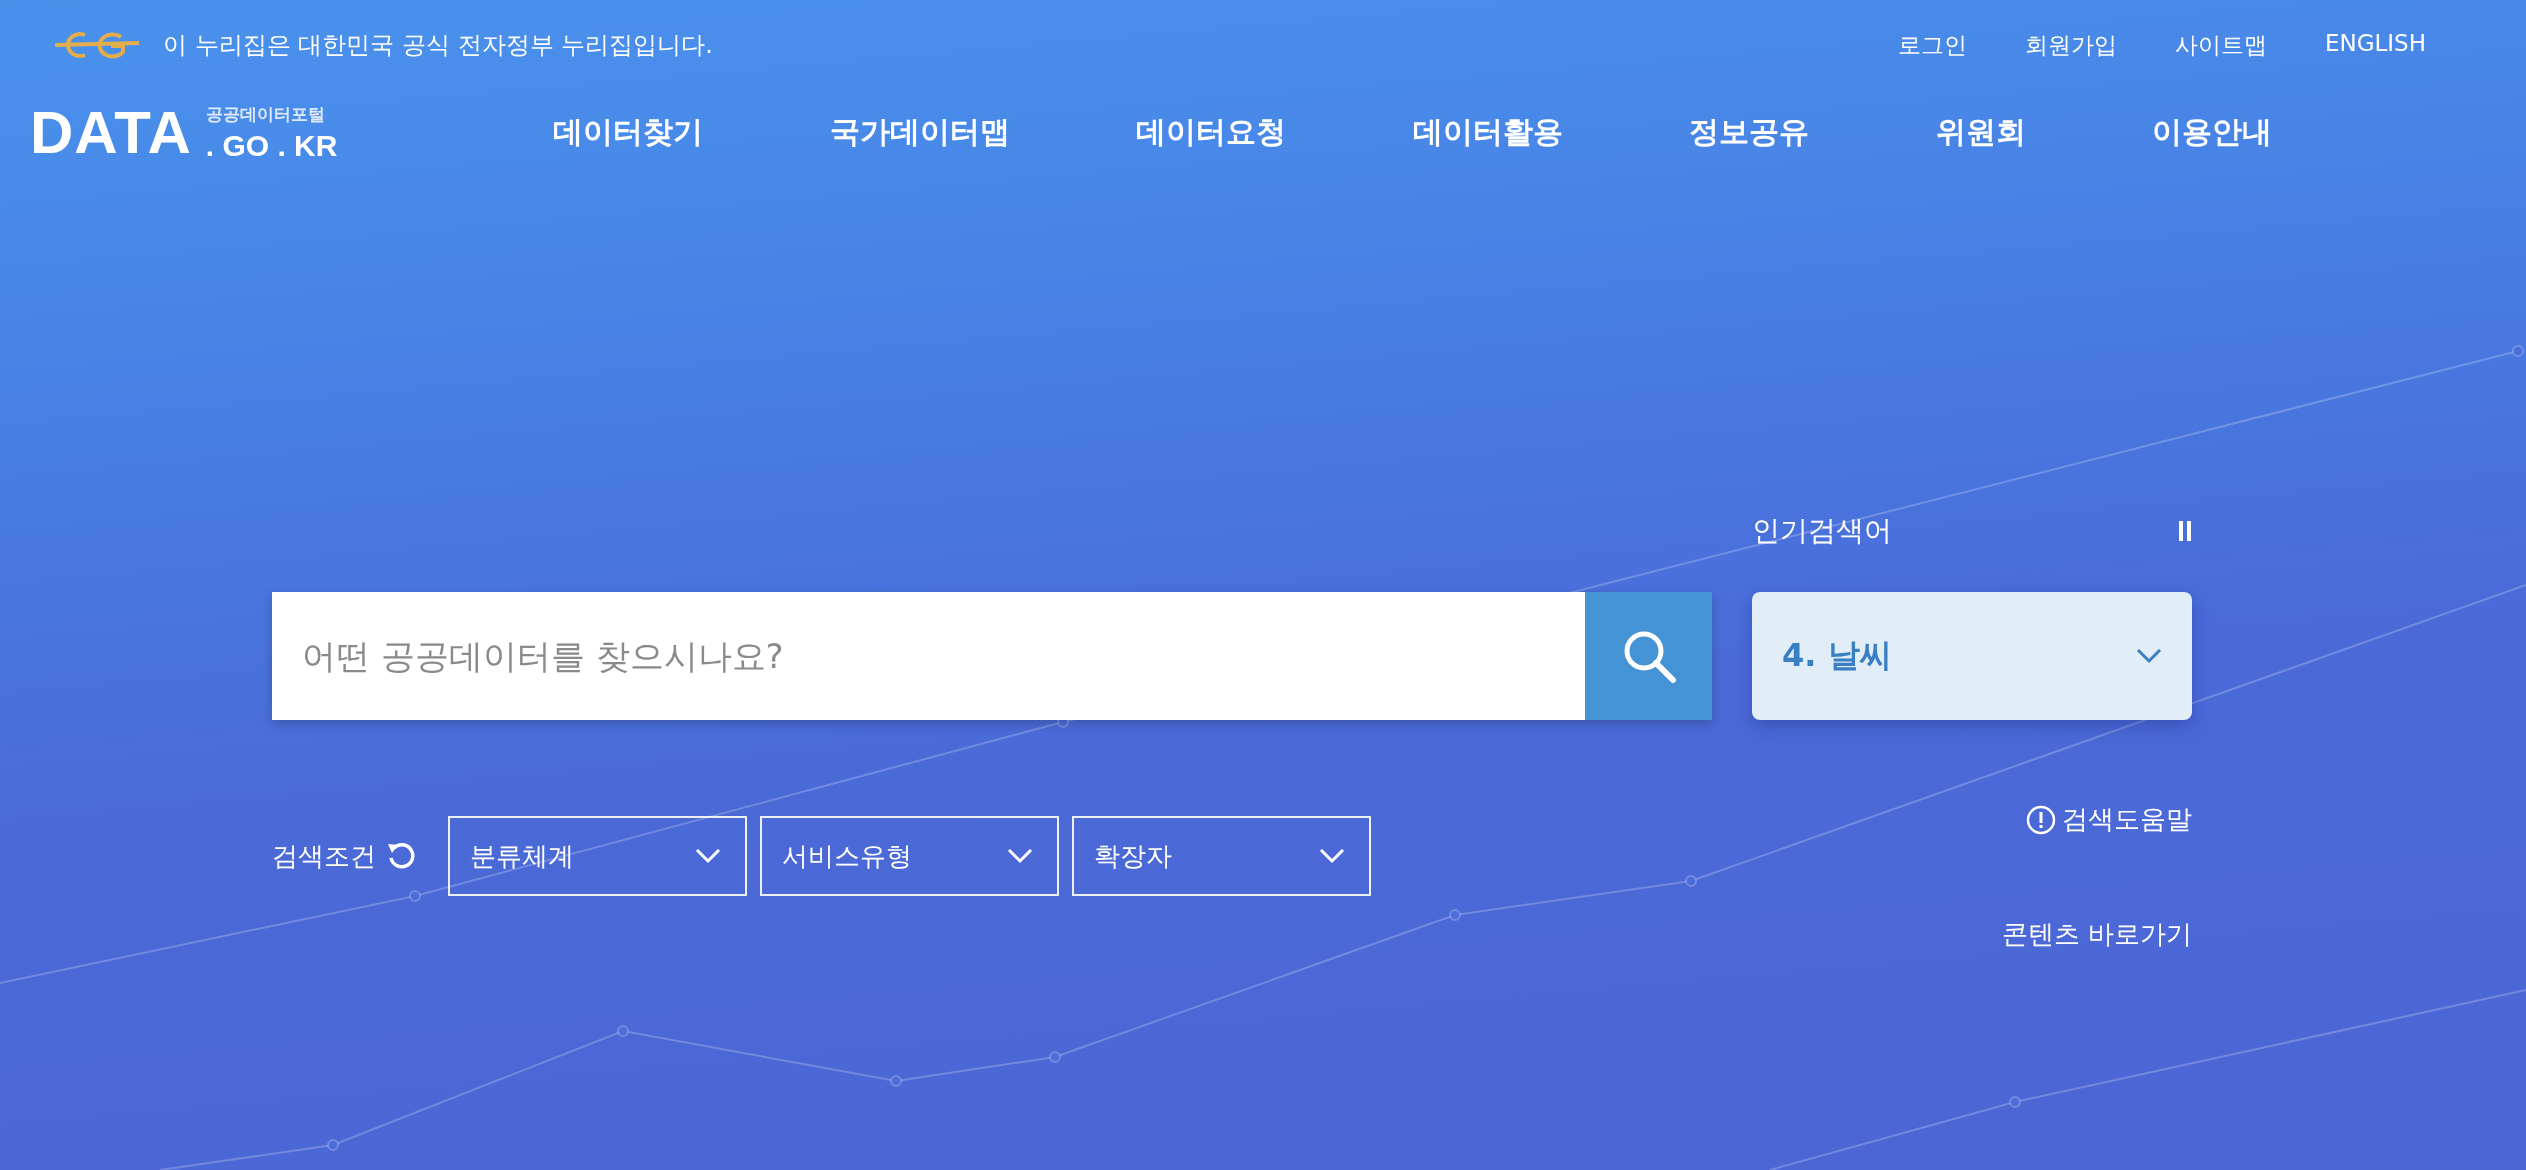 This screenshot has width=2526, height=1170. I want to click on nav-menu-item: 국가데이터맵, so click(919, 132).